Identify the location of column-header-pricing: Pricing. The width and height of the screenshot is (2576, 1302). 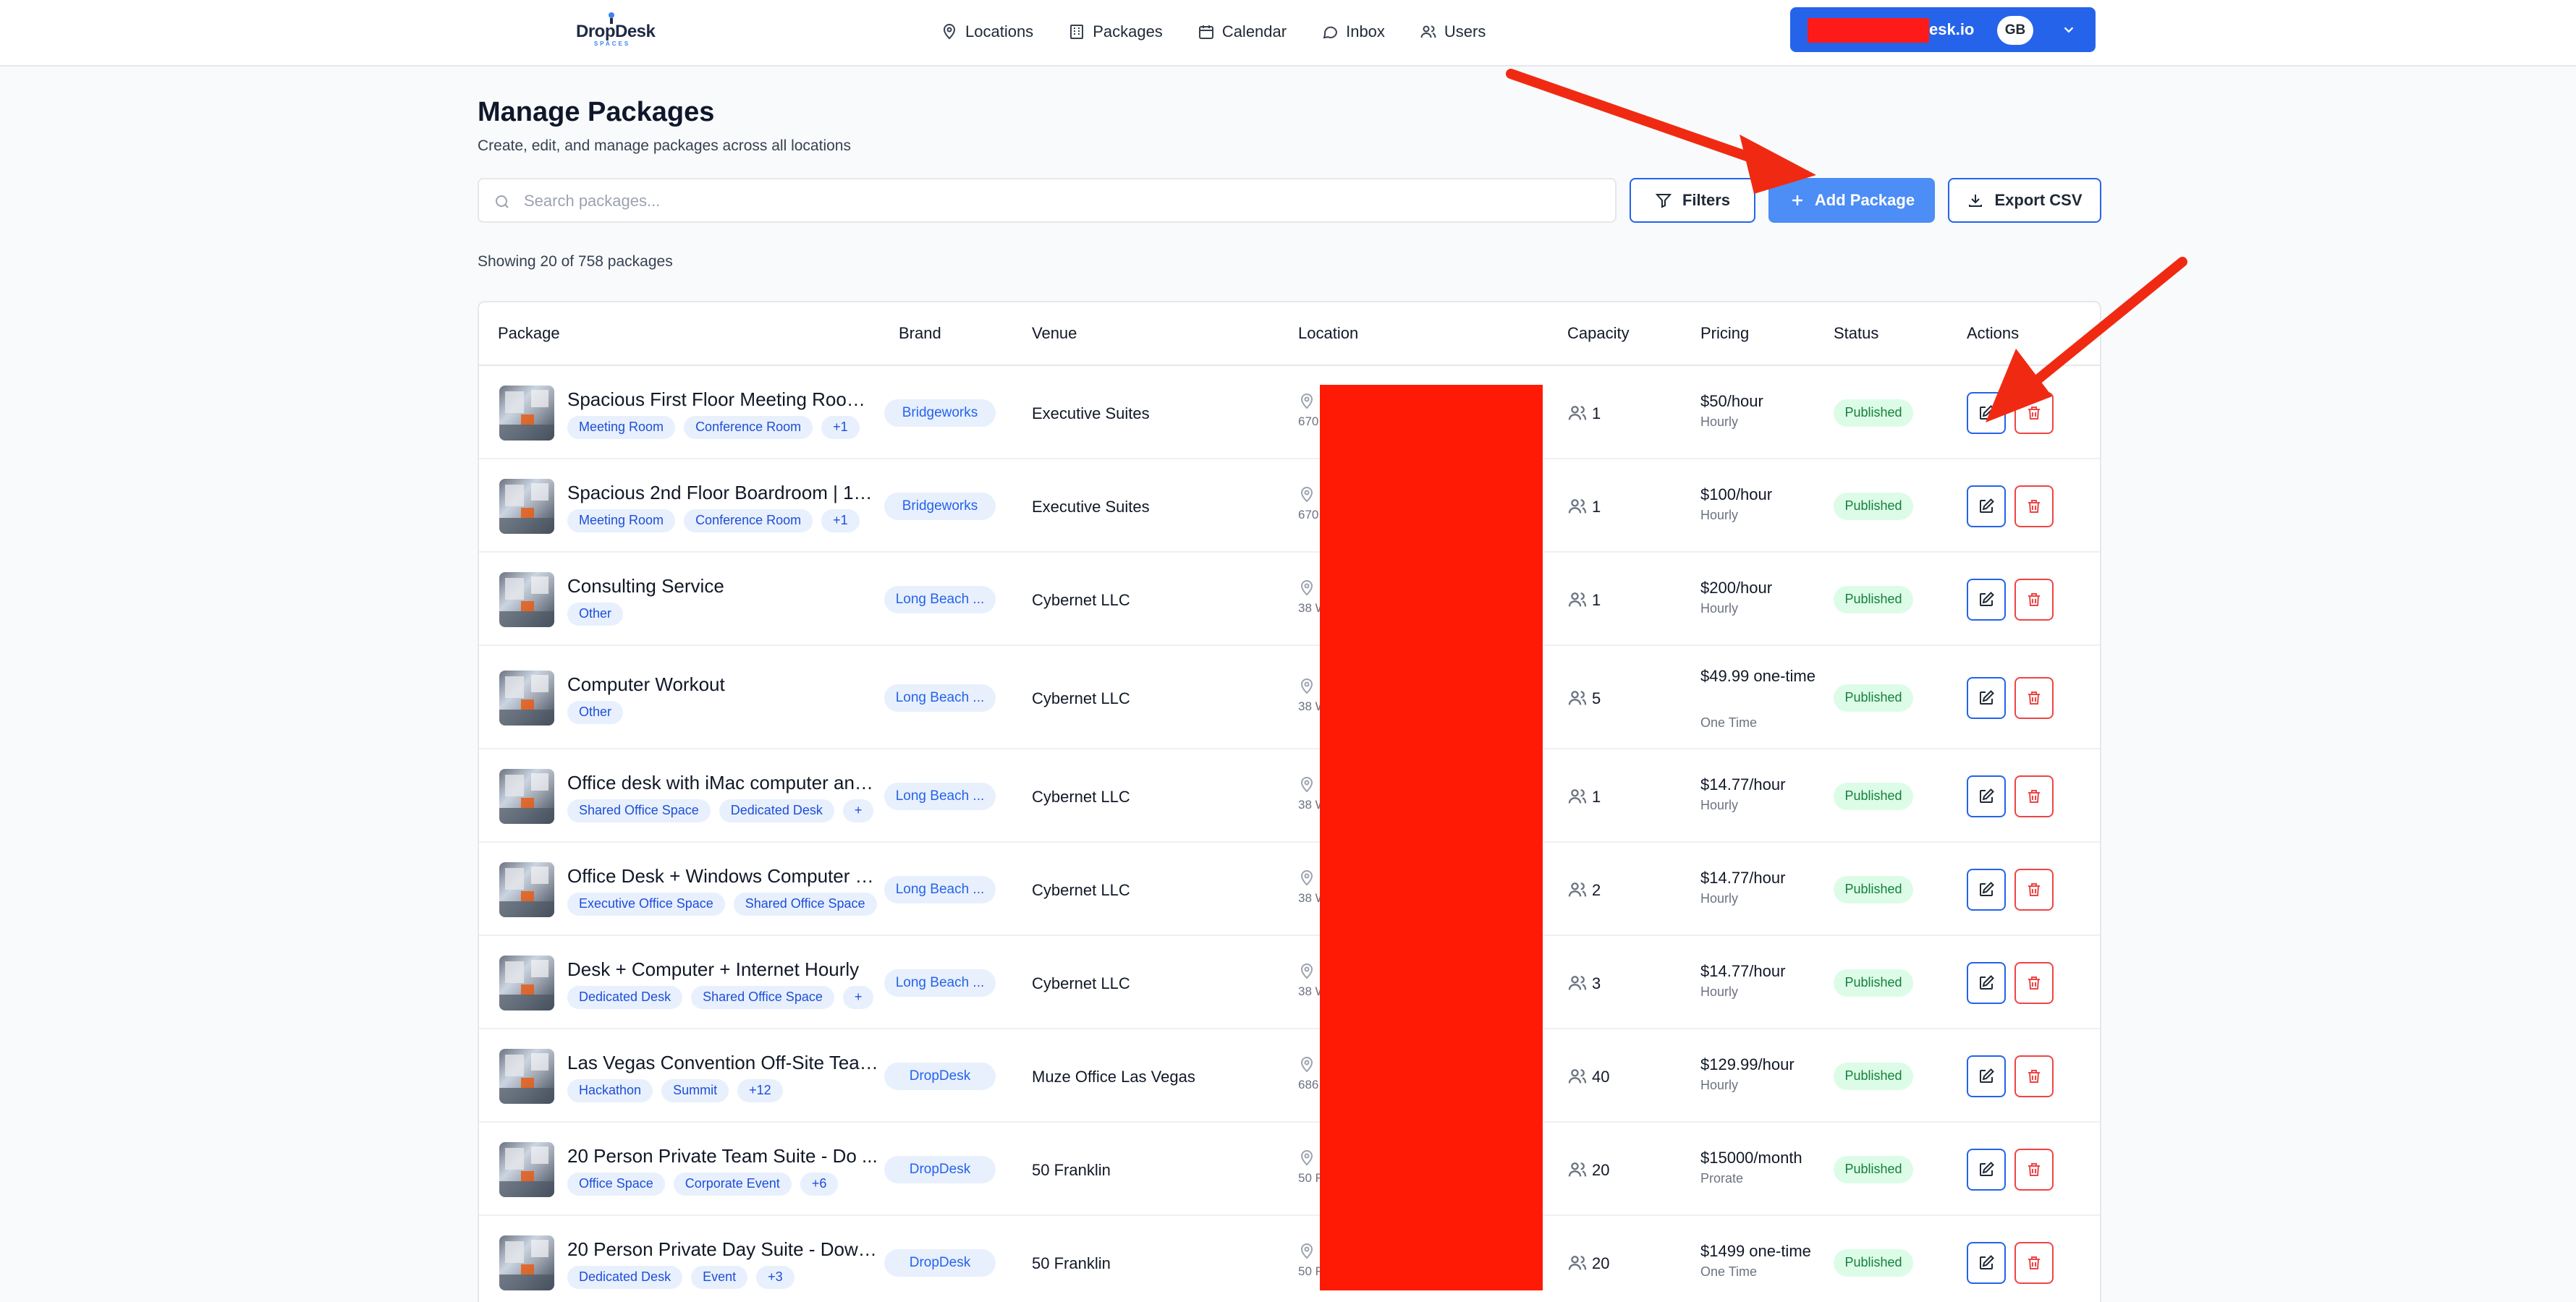
(1724, 334).